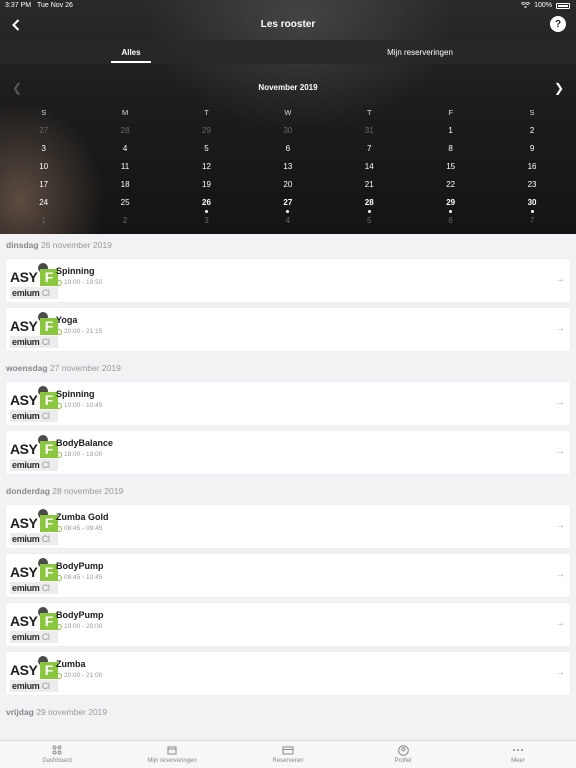  What do you see at coordinates (206, 169) in the screenshot?
I see `calendar-day: 12` at bounding box center [206, 169].